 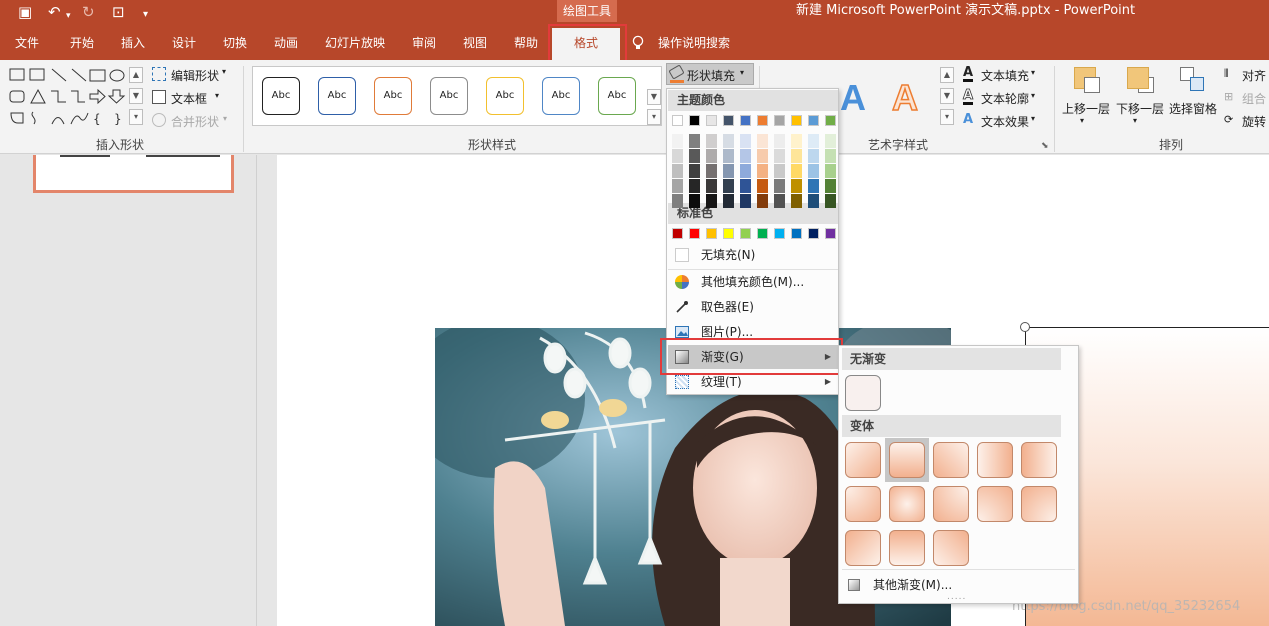 I want to click on shape-style-preset-6: Abc, so click(x=561, y=96).